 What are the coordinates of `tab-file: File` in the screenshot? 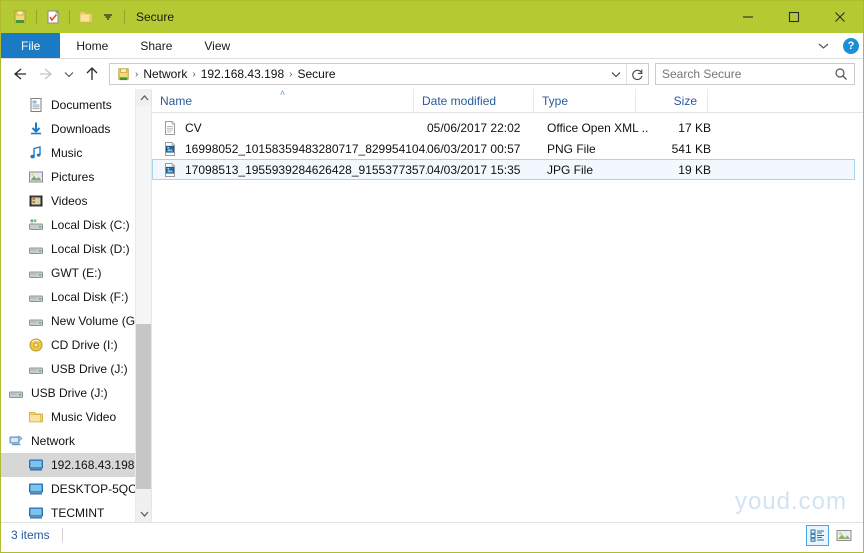 It's located at (31, 45).